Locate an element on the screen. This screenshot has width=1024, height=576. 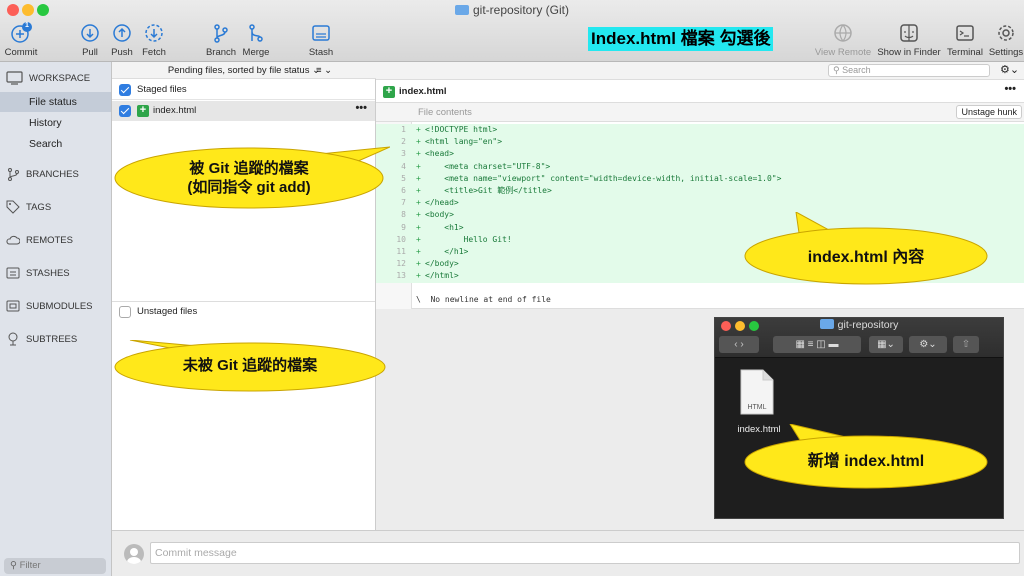
merge-label: Merge is located at coordinates (256, 52).